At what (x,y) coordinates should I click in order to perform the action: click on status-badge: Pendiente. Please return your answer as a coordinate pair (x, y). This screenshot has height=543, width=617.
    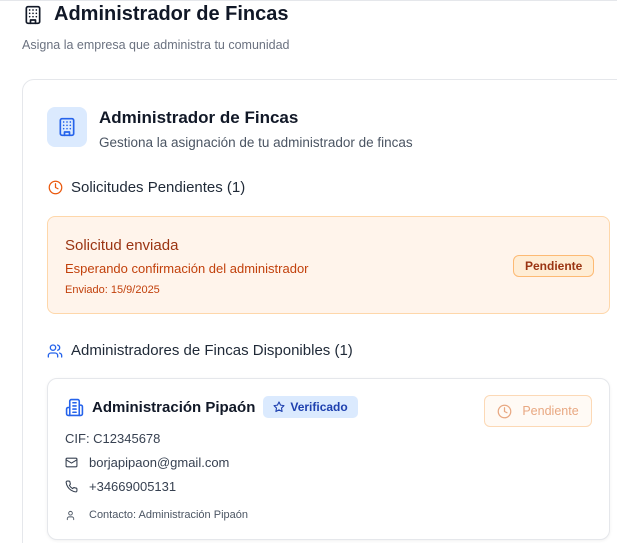
    Looking at the image, I should click on (554, 266).